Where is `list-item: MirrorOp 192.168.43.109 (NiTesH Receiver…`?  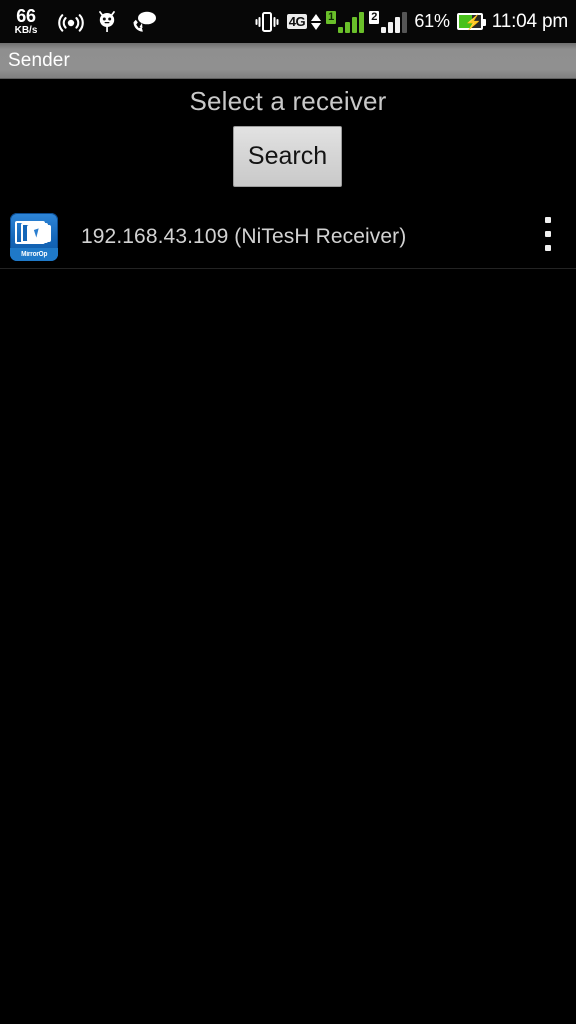 list-item: MirrorOp 192.168.43.109 (NiTesH Receiver… is located at coordinates (288, 236).